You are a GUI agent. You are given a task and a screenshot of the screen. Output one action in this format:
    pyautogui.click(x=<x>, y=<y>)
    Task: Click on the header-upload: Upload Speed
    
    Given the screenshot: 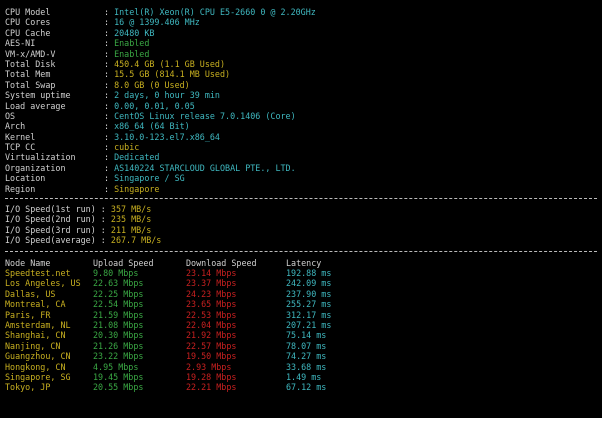 What is the action you would take?
    pyautogui.click(x=123, y=262)
    